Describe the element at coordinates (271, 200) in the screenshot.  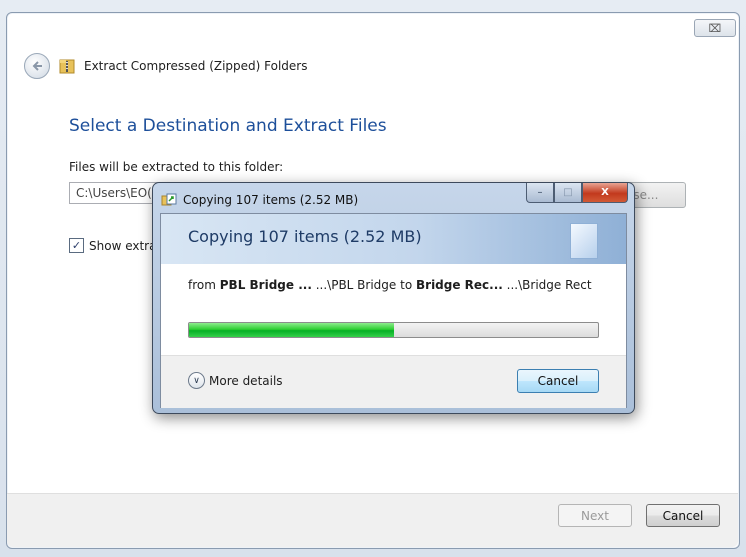
I see `copy-dialog-title: Copying 107 items (2.52 MB)` at that location.